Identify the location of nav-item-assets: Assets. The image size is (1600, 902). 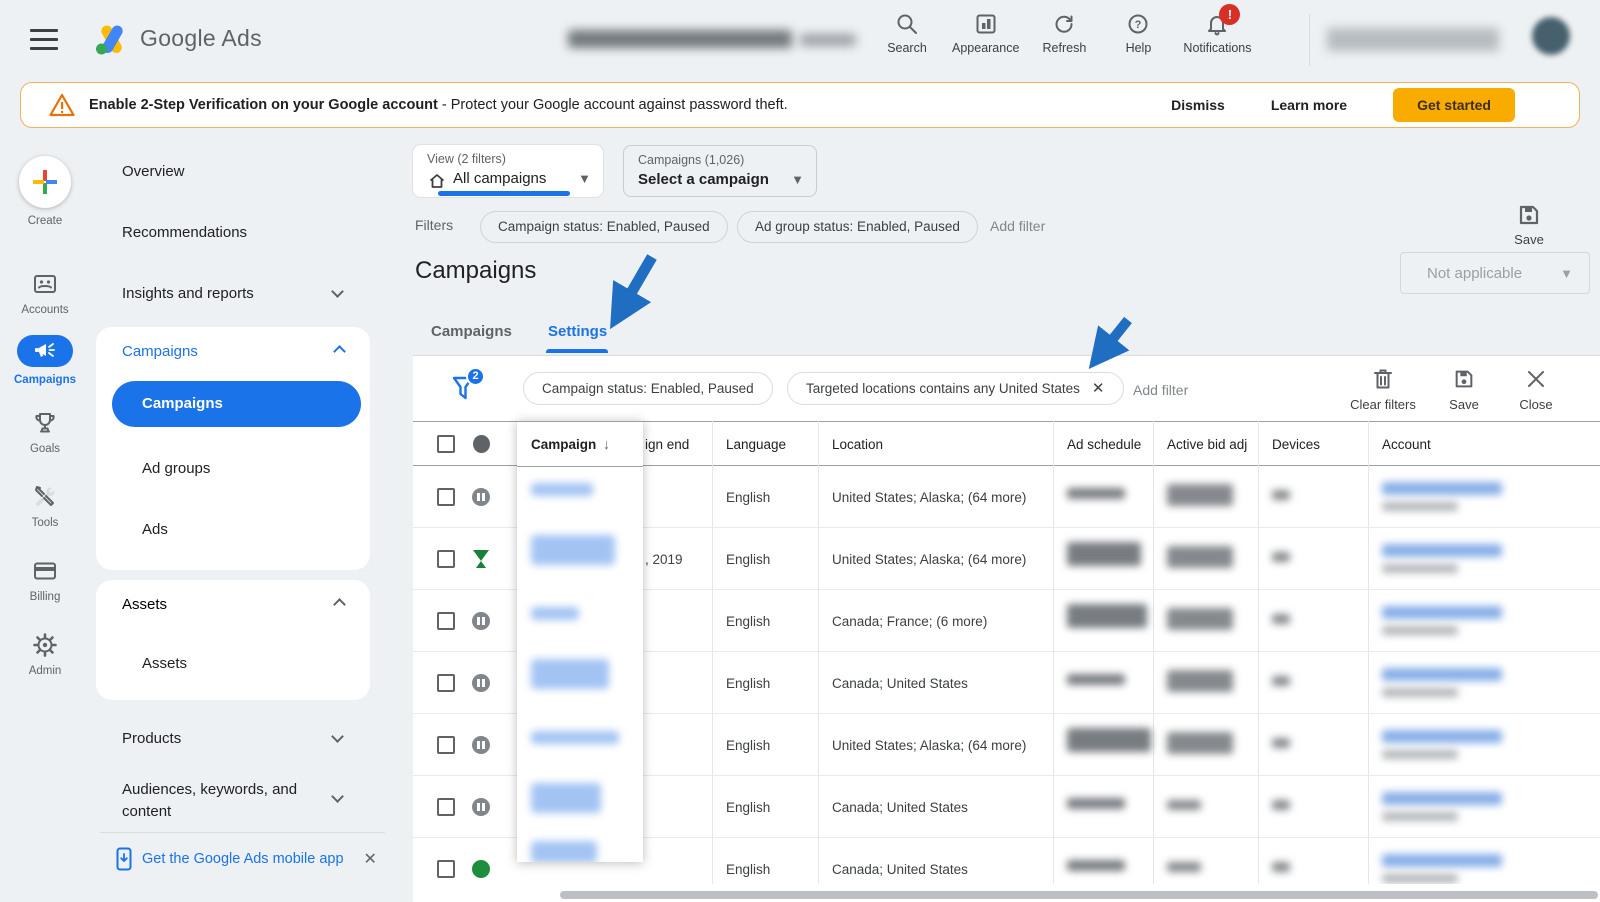
(164, 663).